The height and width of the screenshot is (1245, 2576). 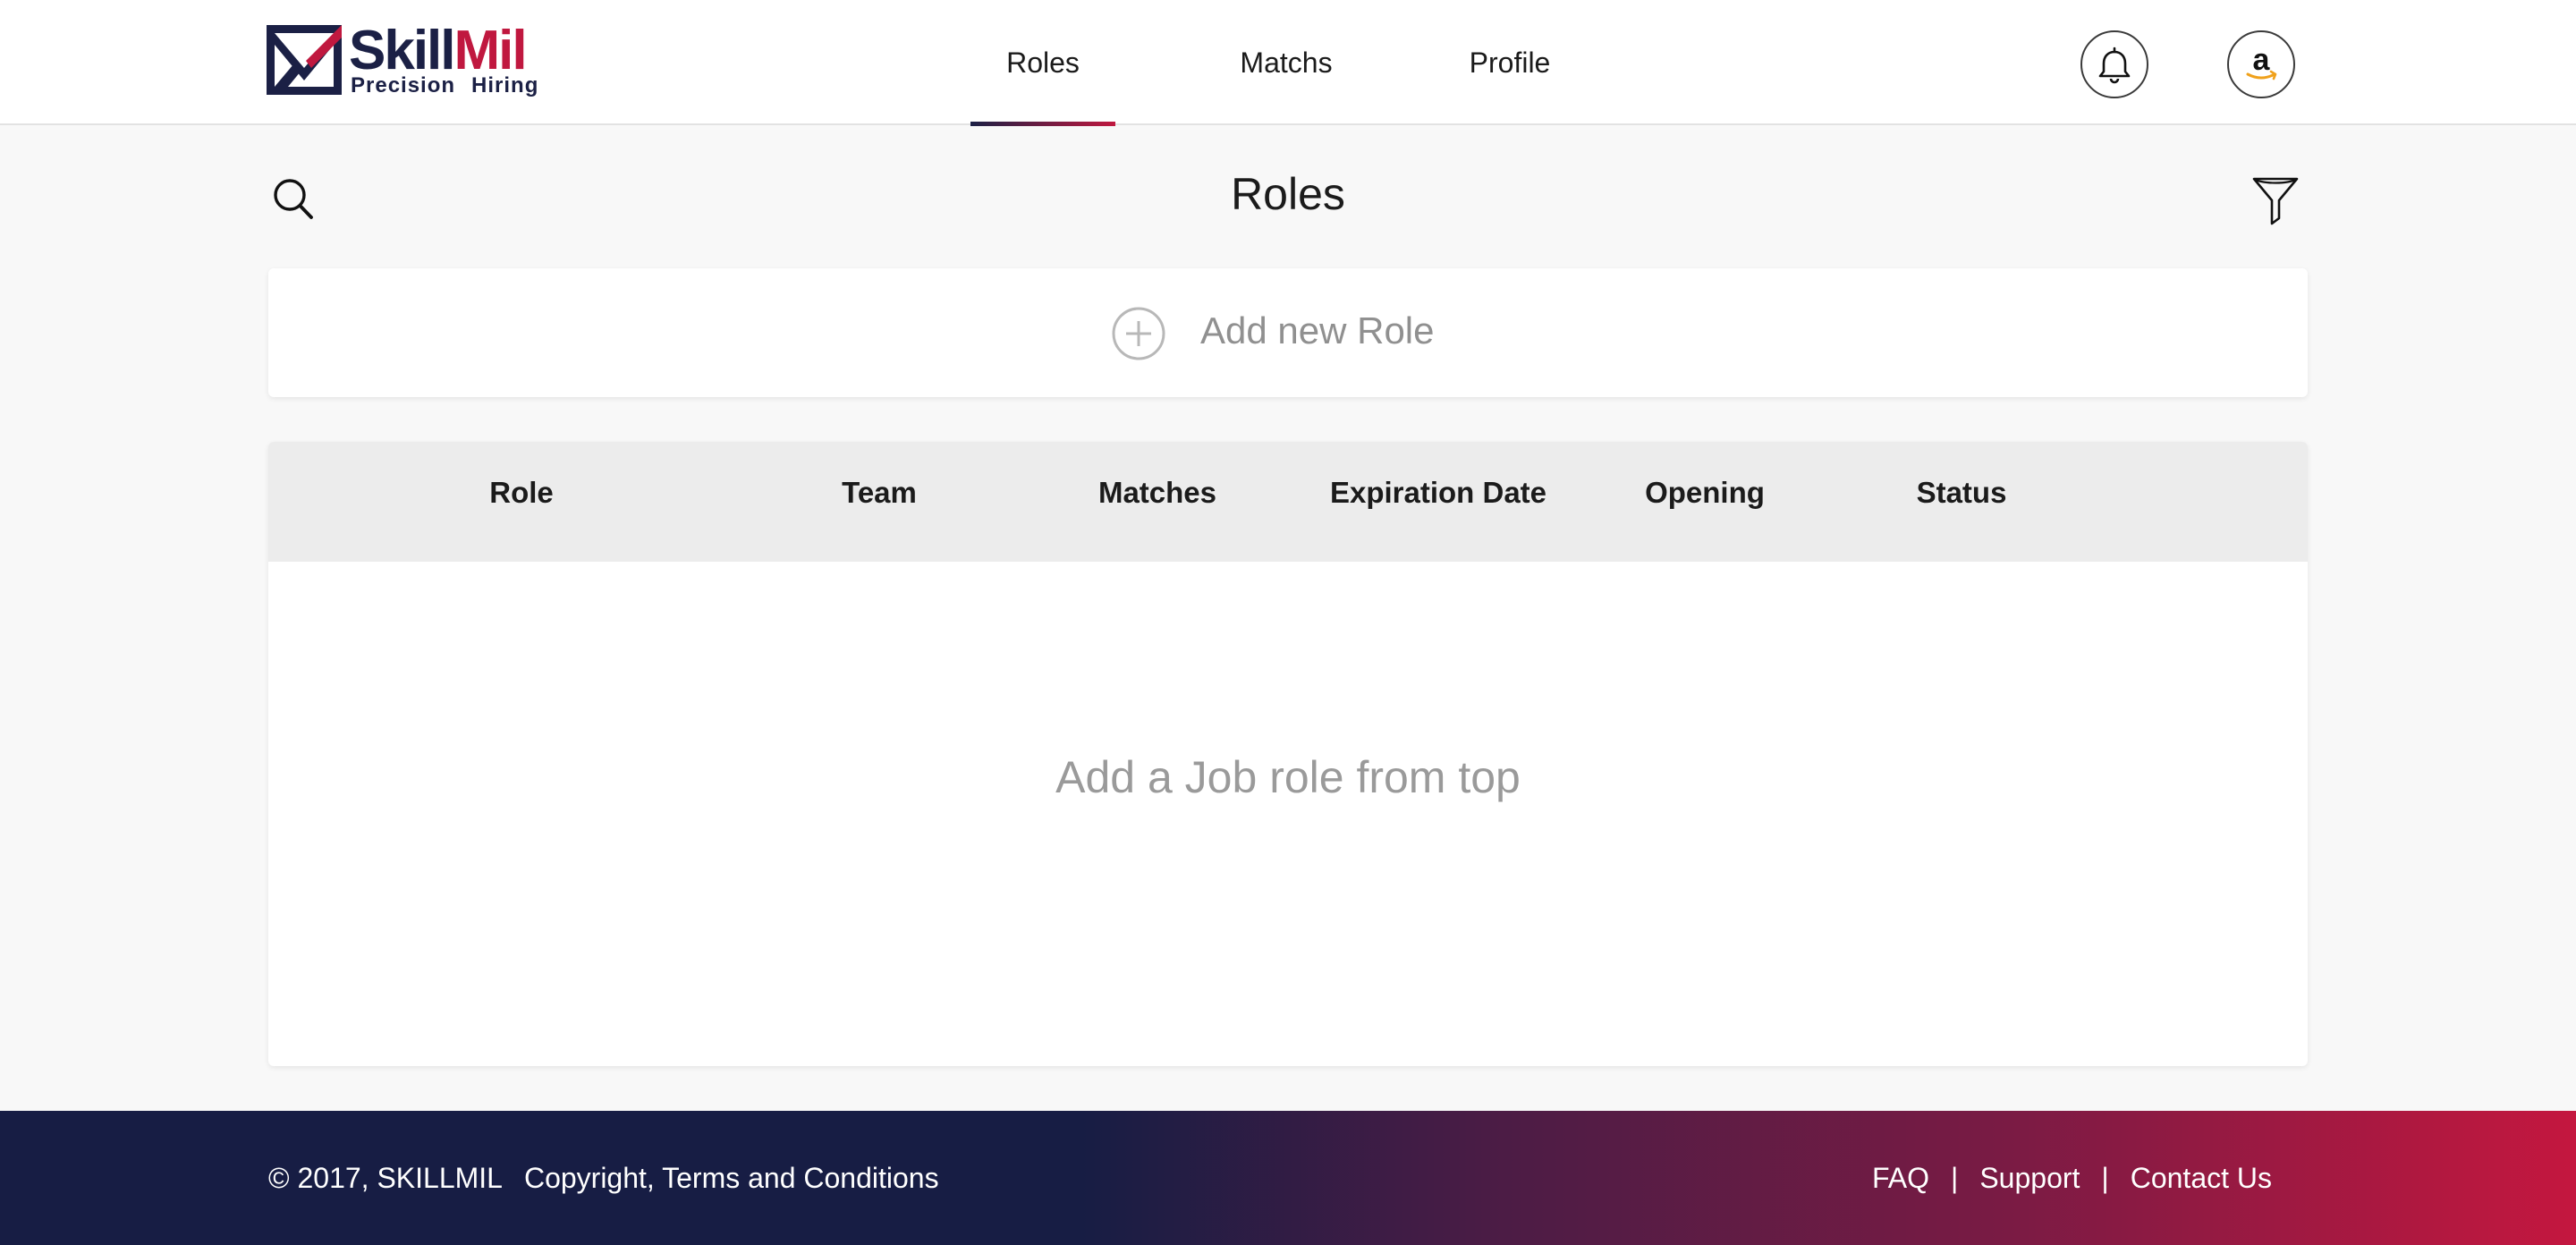 What do you see at coordinates (1510, 62) in the screenshot?
I see `tab-profile: Profile` at bounding box center [1510, 62].